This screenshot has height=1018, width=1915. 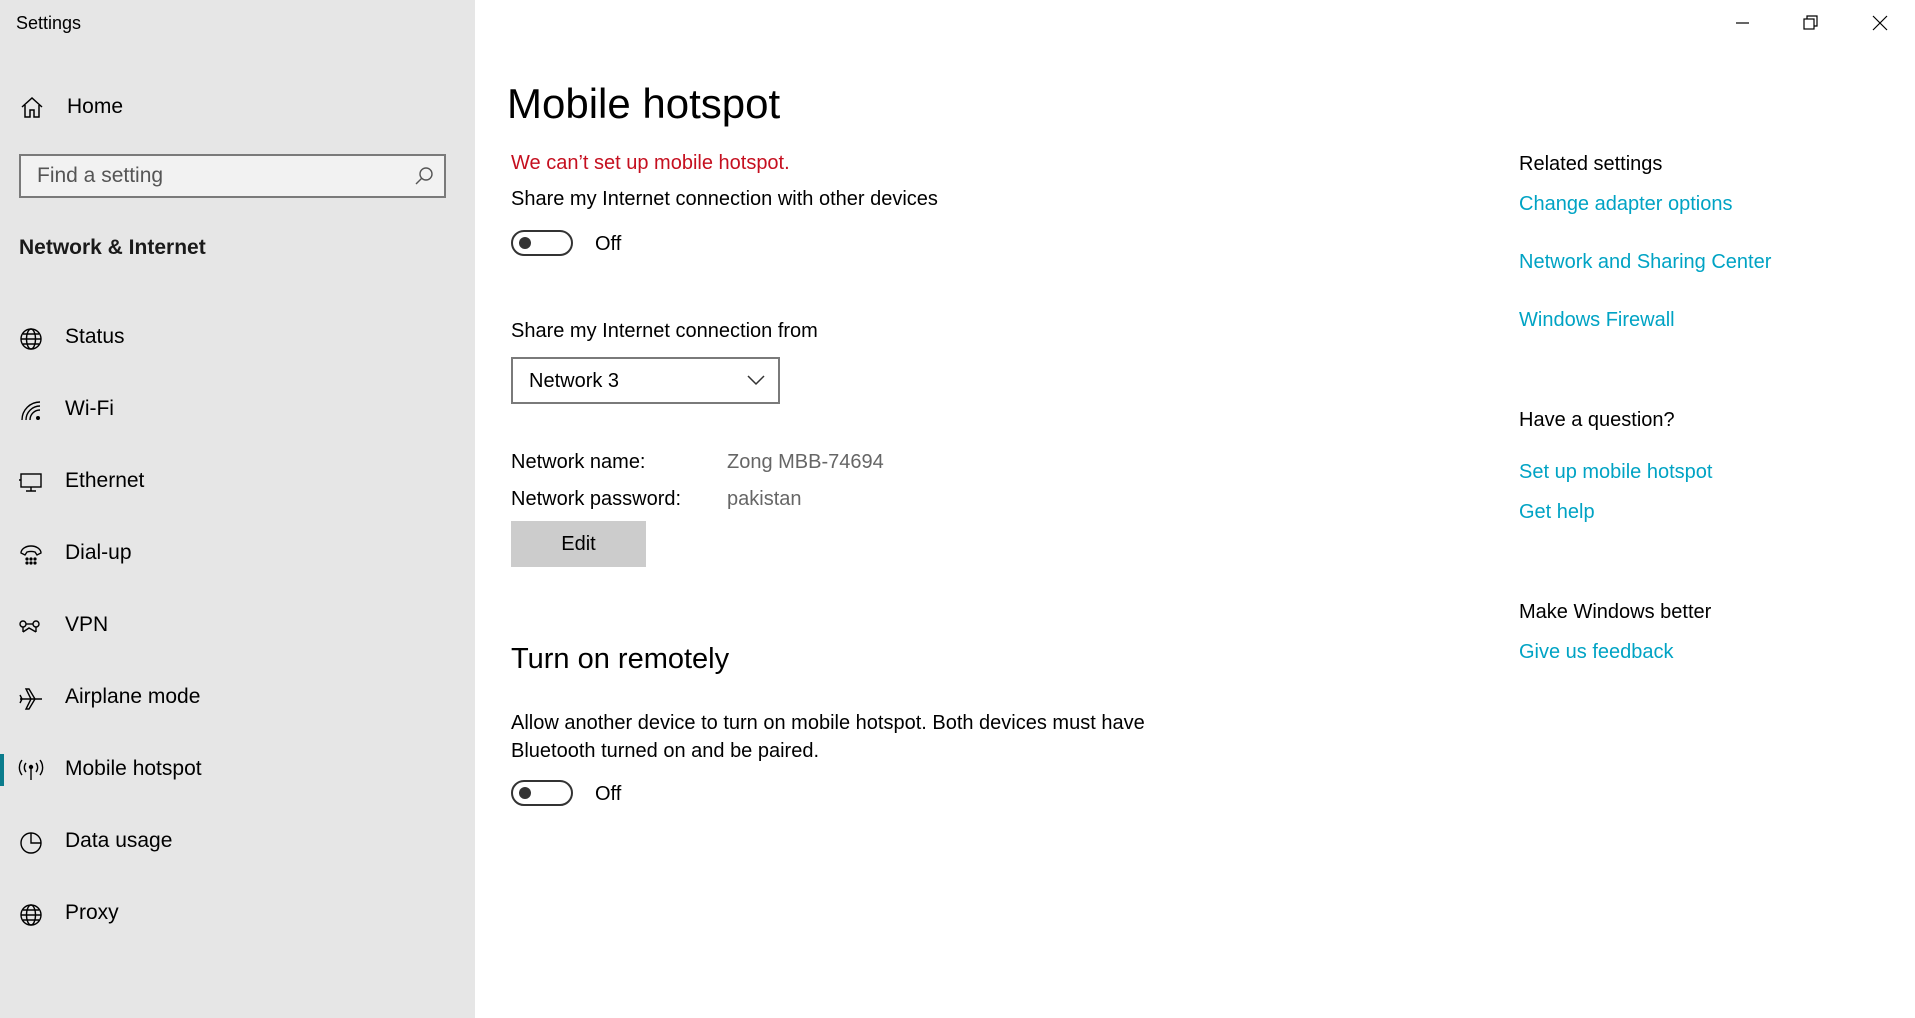 I want to click on search-input, so click(x=211, y=176).